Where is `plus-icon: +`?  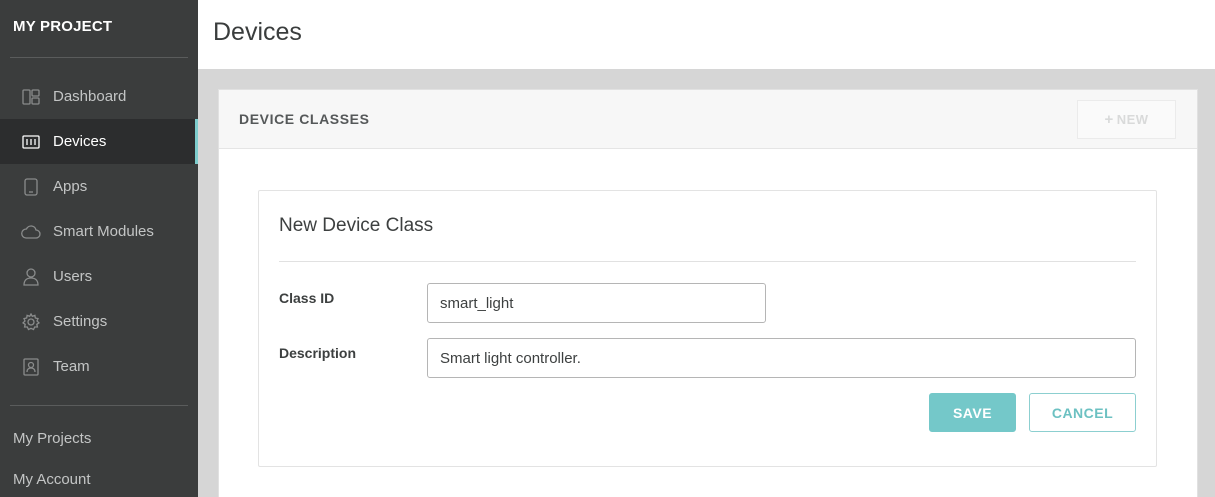 plus-icon: + is located at coordinates (1109, 119).